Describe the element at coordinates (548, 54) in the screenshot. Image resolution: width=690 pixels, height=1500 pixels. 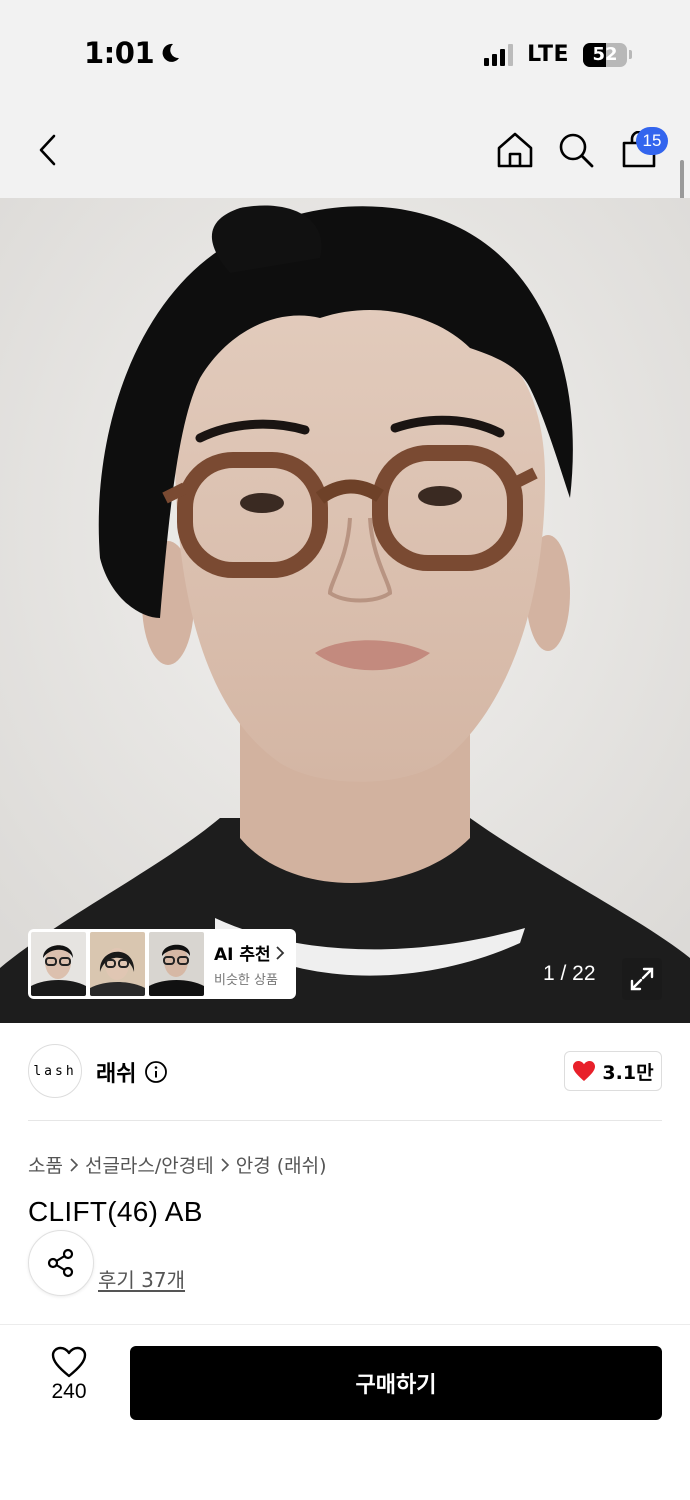
I see `network-label: LTE` at that location.